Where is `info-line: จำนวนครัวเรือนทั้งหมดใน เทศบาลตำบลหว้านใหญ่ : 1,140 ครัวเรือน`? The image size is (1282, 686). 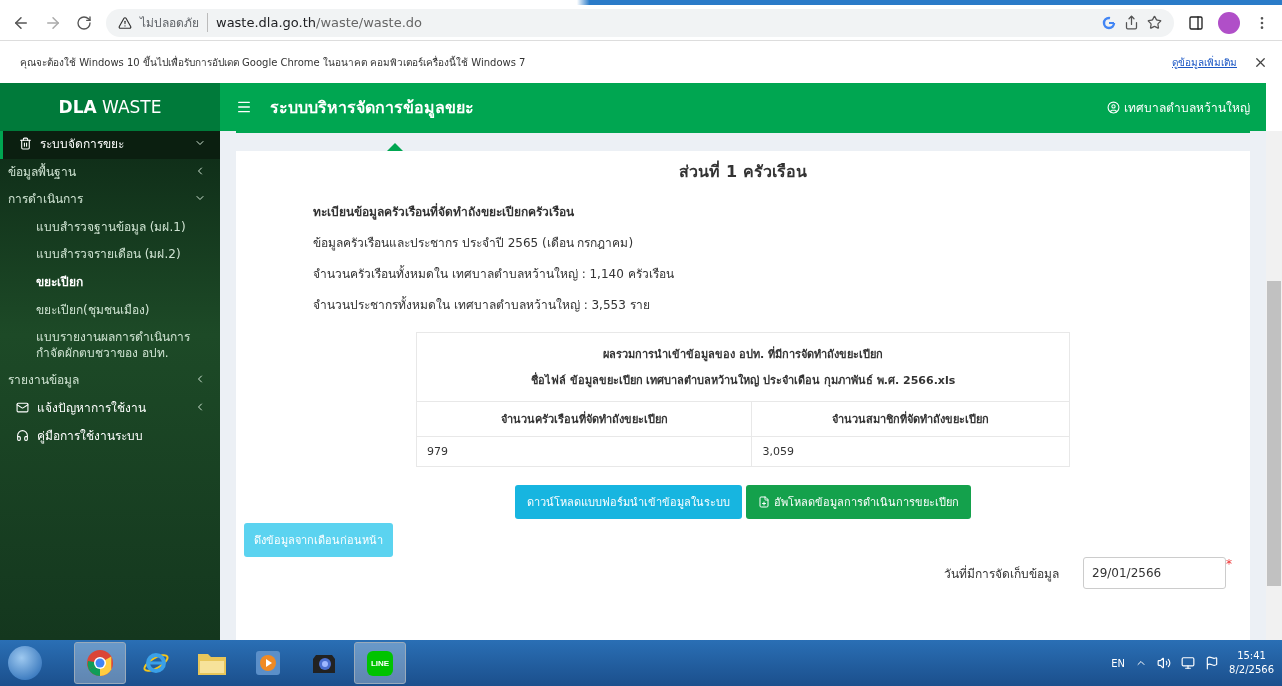 info-line: จำนวนครัวเรือนทั้งหมดใน เทศบาลตำบลหว้านใหญ่ : 1,140 ครัวเรือน is located at coordinates (494, 273).